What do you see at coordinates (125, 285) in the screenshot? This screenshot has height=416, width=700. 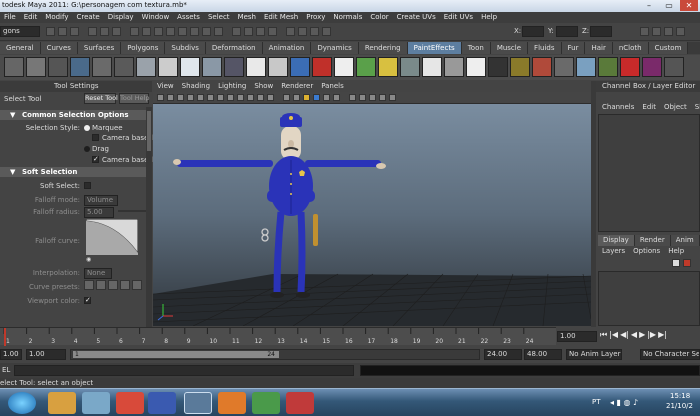 I see `preset-4-icon` at bounding box center [125, 285].